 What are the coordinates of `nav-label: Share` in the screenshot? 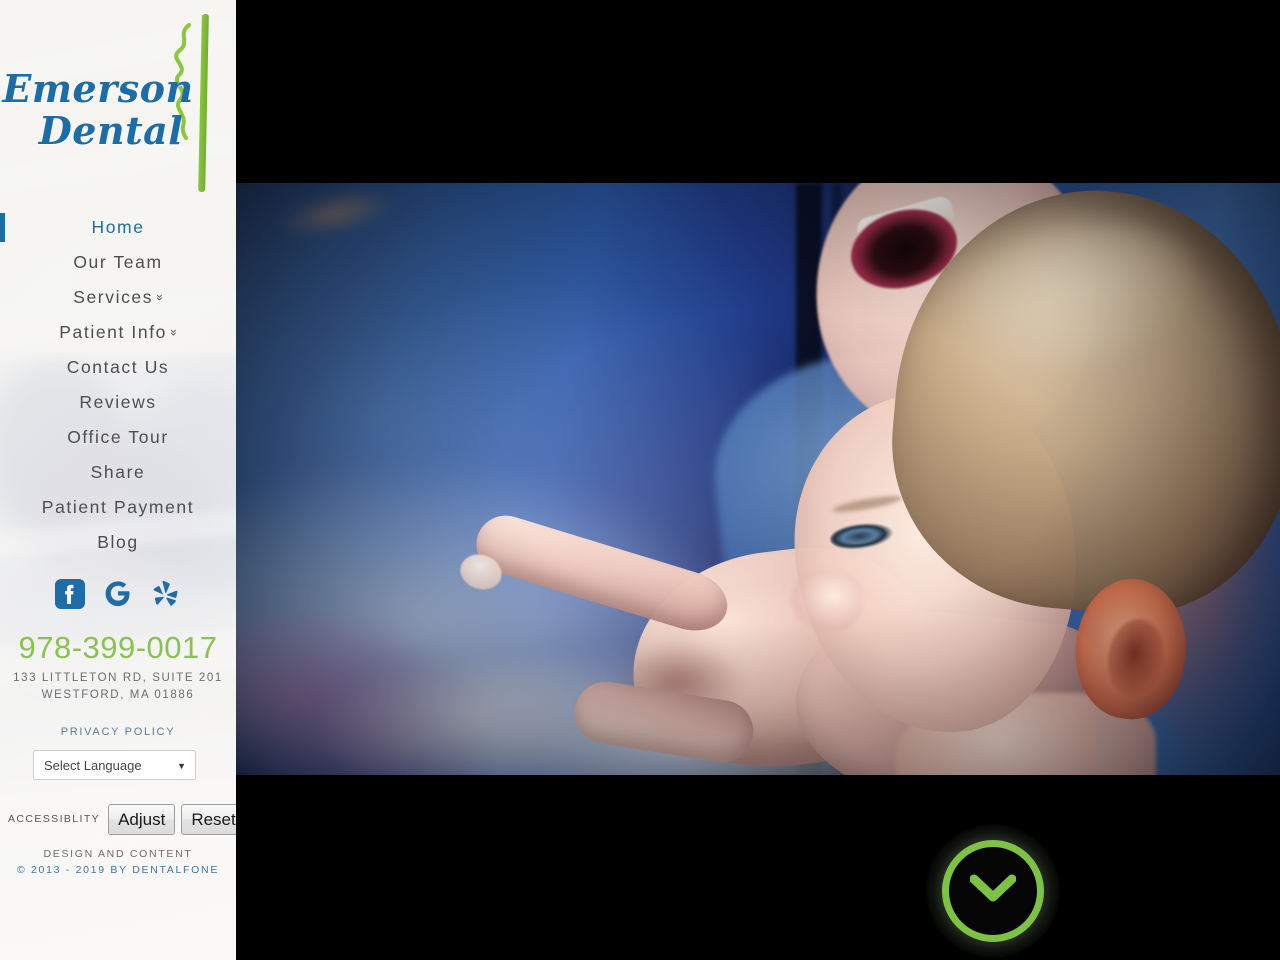 It's located at (118, 472).